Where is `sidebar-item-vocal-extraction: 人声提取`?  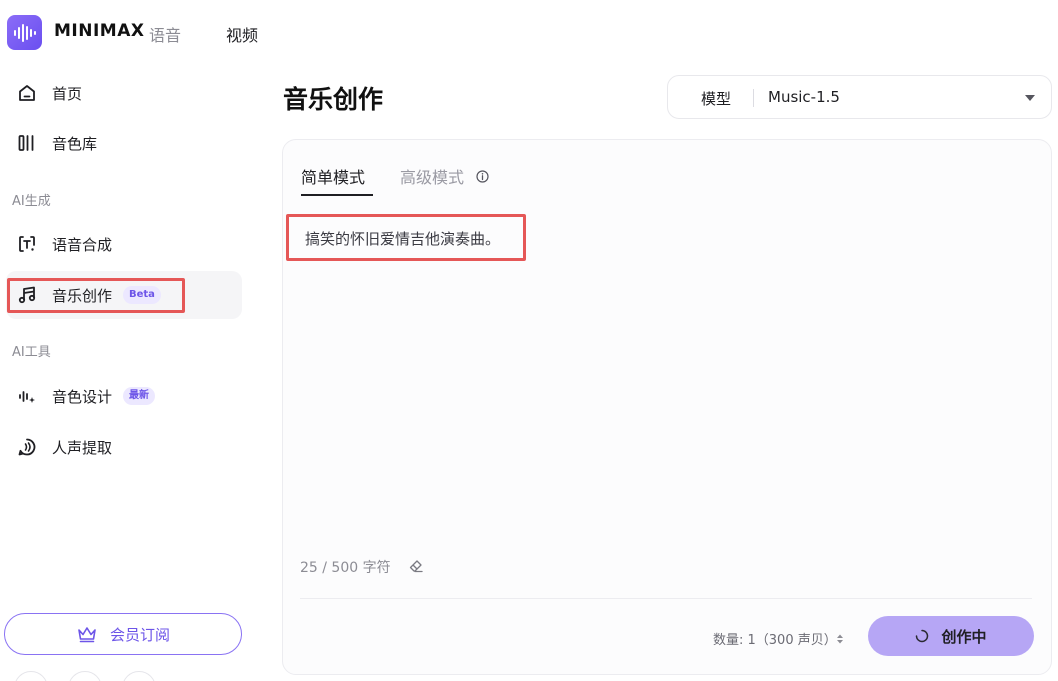
sidebar-item-vocal-extraction: 人声提取 is located at coordinates (124, 447).